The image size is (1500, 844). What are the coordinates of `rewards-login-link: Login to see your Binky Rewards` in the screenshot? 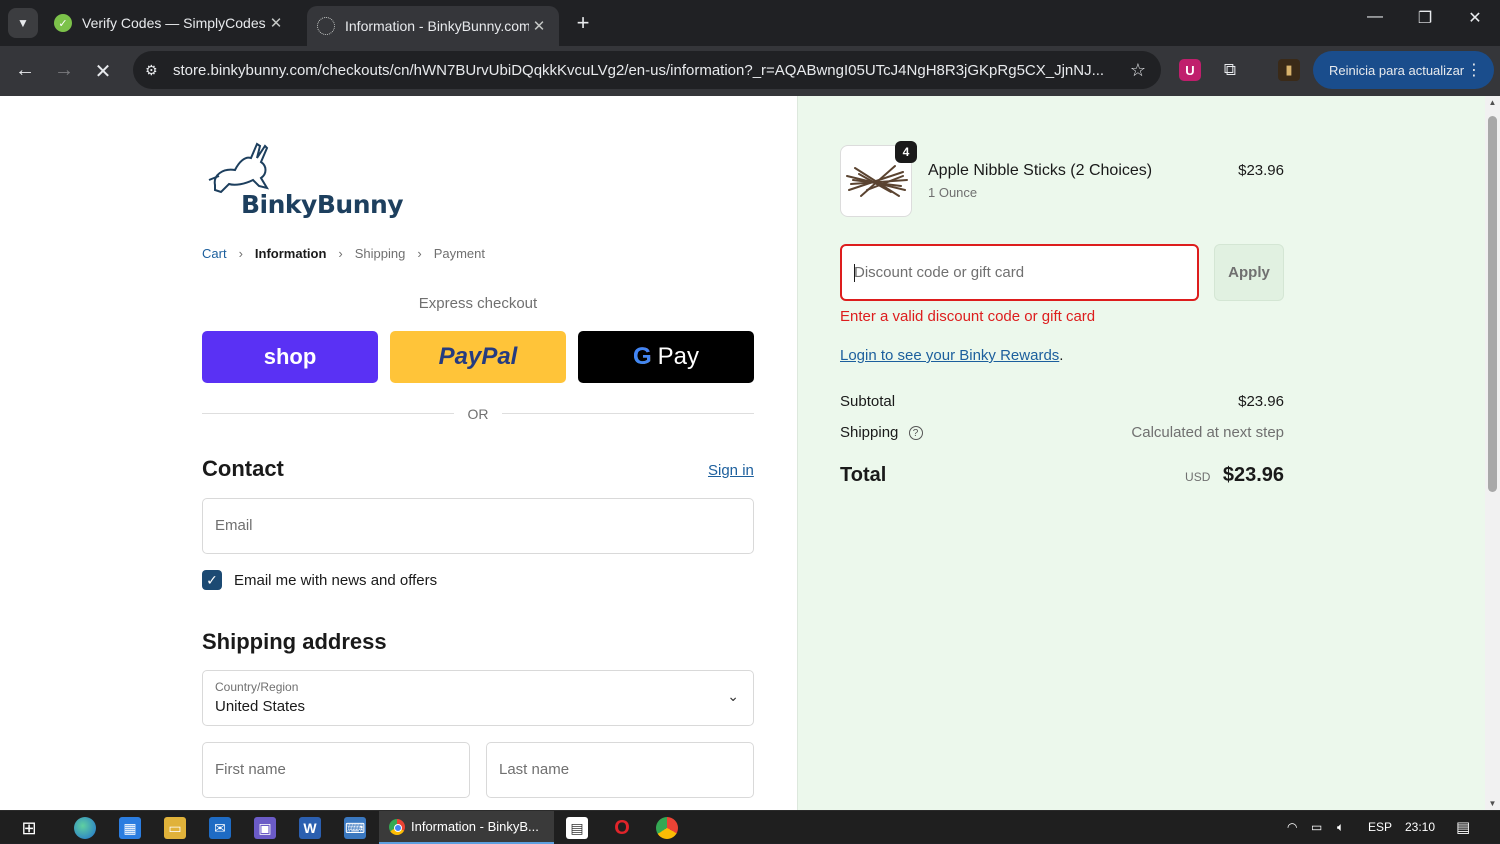 It's located at (949, 355).